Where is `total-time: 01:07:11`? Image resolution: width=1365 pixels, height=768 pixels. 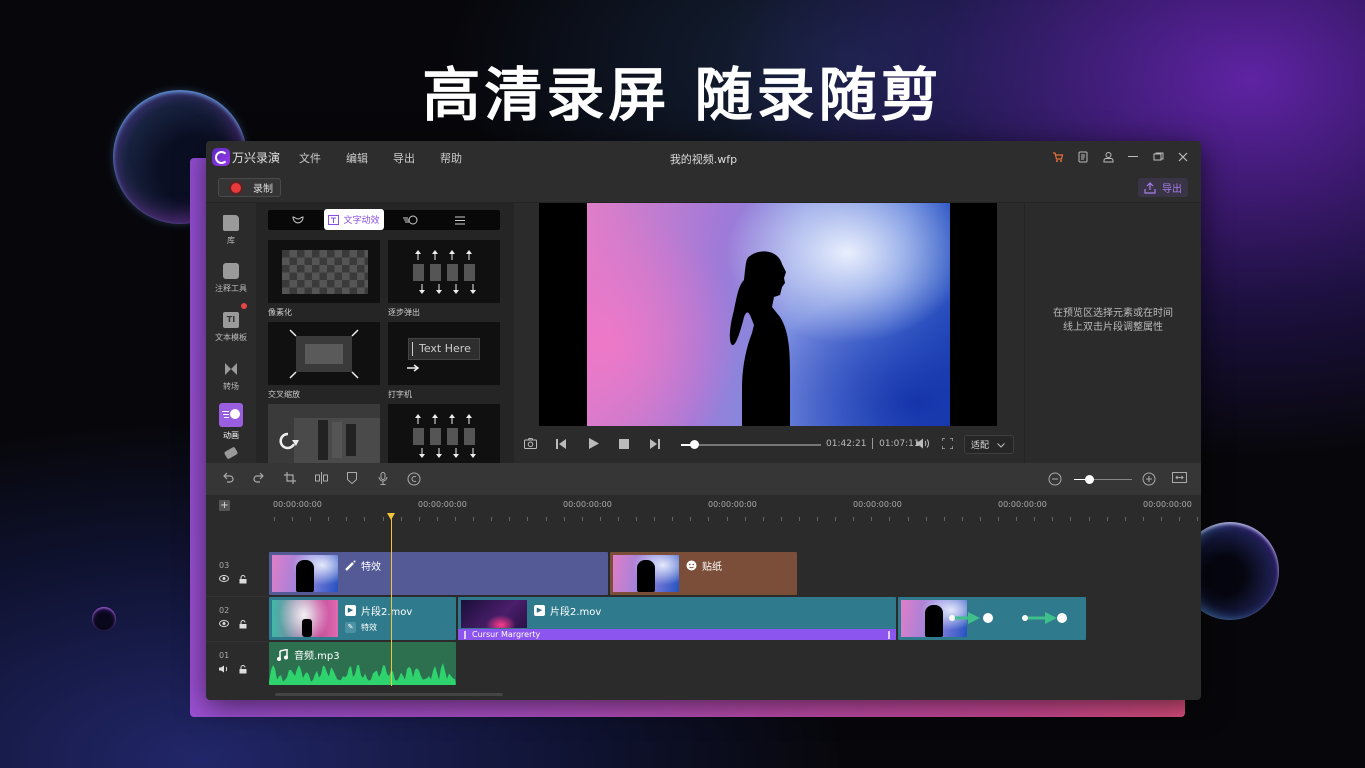 total-time: 01:07:11 is located at coordinates (899, 444).